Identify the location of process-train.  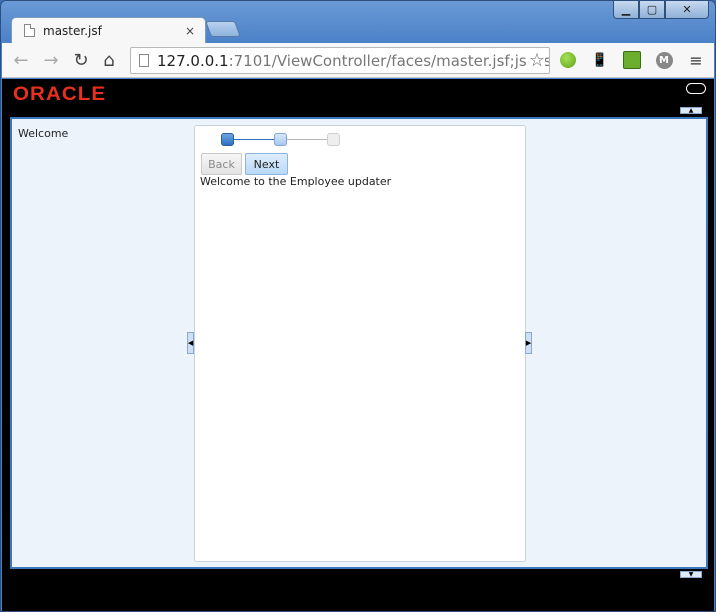
(281, 140).